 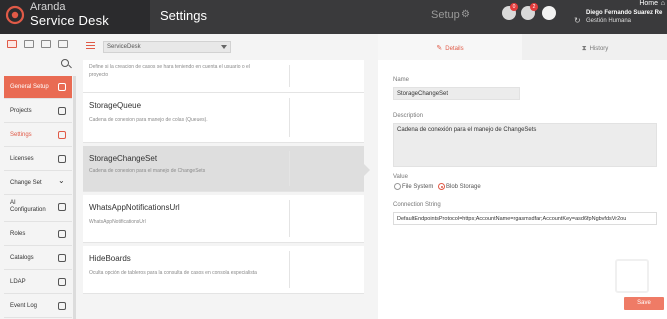 I want to click on gears-icon, so click(x=62, y=87).